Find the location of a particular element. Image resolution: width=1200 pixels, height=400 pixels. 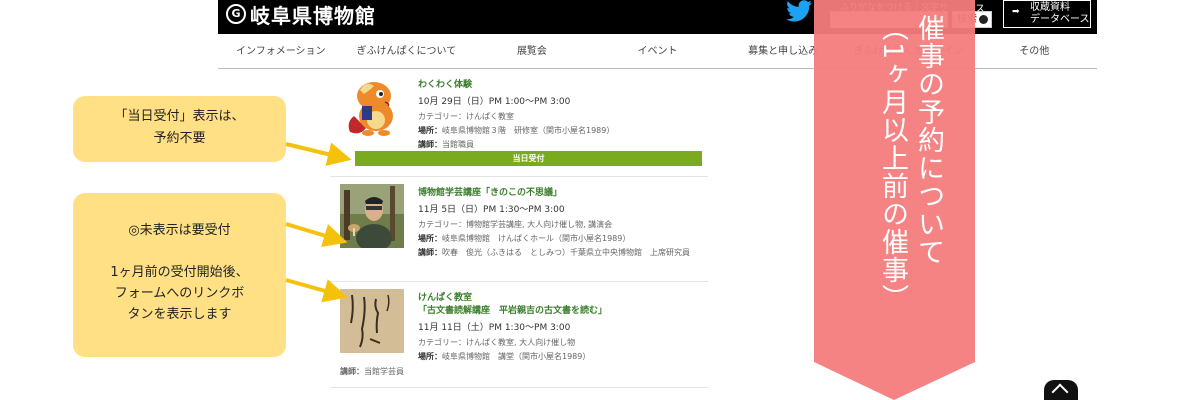

nav-item-exhibitions: 展覧会 is located at coordinates (532, 51).